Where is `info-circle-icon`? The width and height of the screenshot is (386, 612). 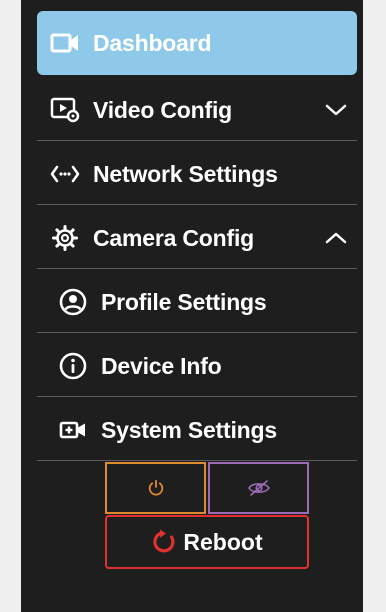
info-circle-icon is located at coordinates (73, 366).